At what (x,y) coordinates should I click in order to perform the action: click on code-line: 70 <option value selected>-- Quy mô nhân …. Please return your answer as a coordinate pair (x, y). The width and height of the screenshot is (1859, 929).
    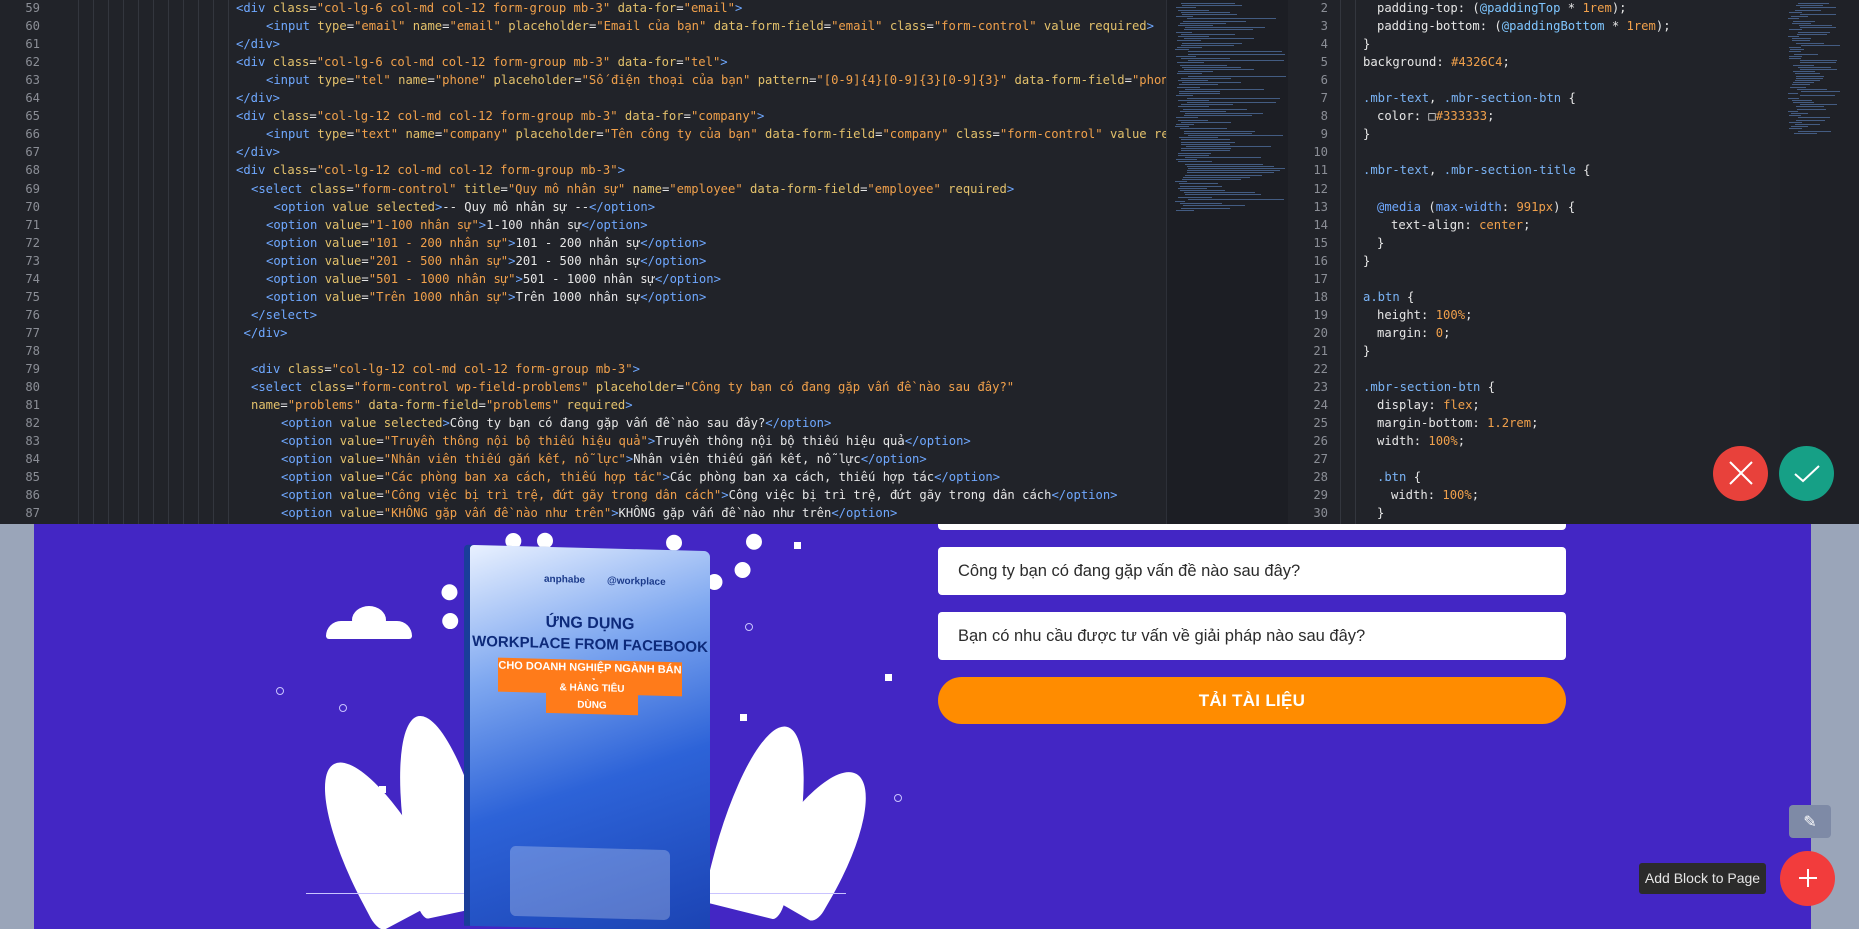
    Looking at the image, I should click on (583, 207).